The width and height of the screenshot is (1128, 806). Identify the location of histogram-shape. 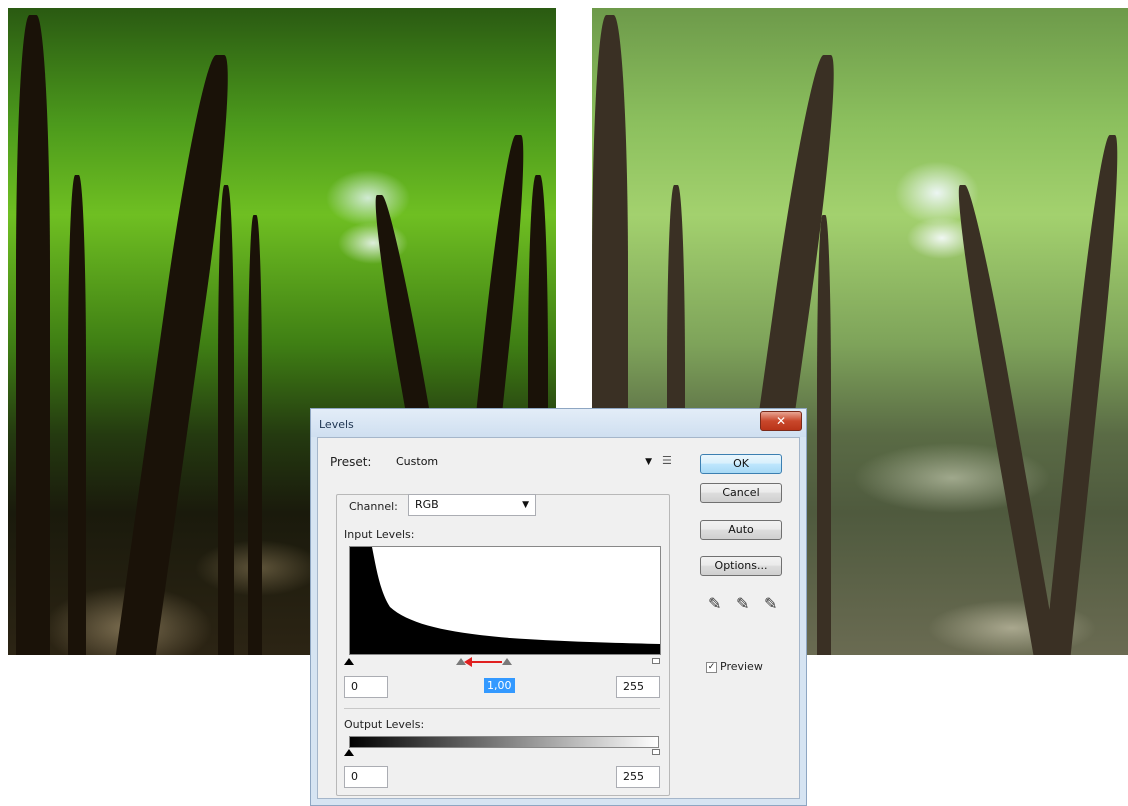
(505, 600).